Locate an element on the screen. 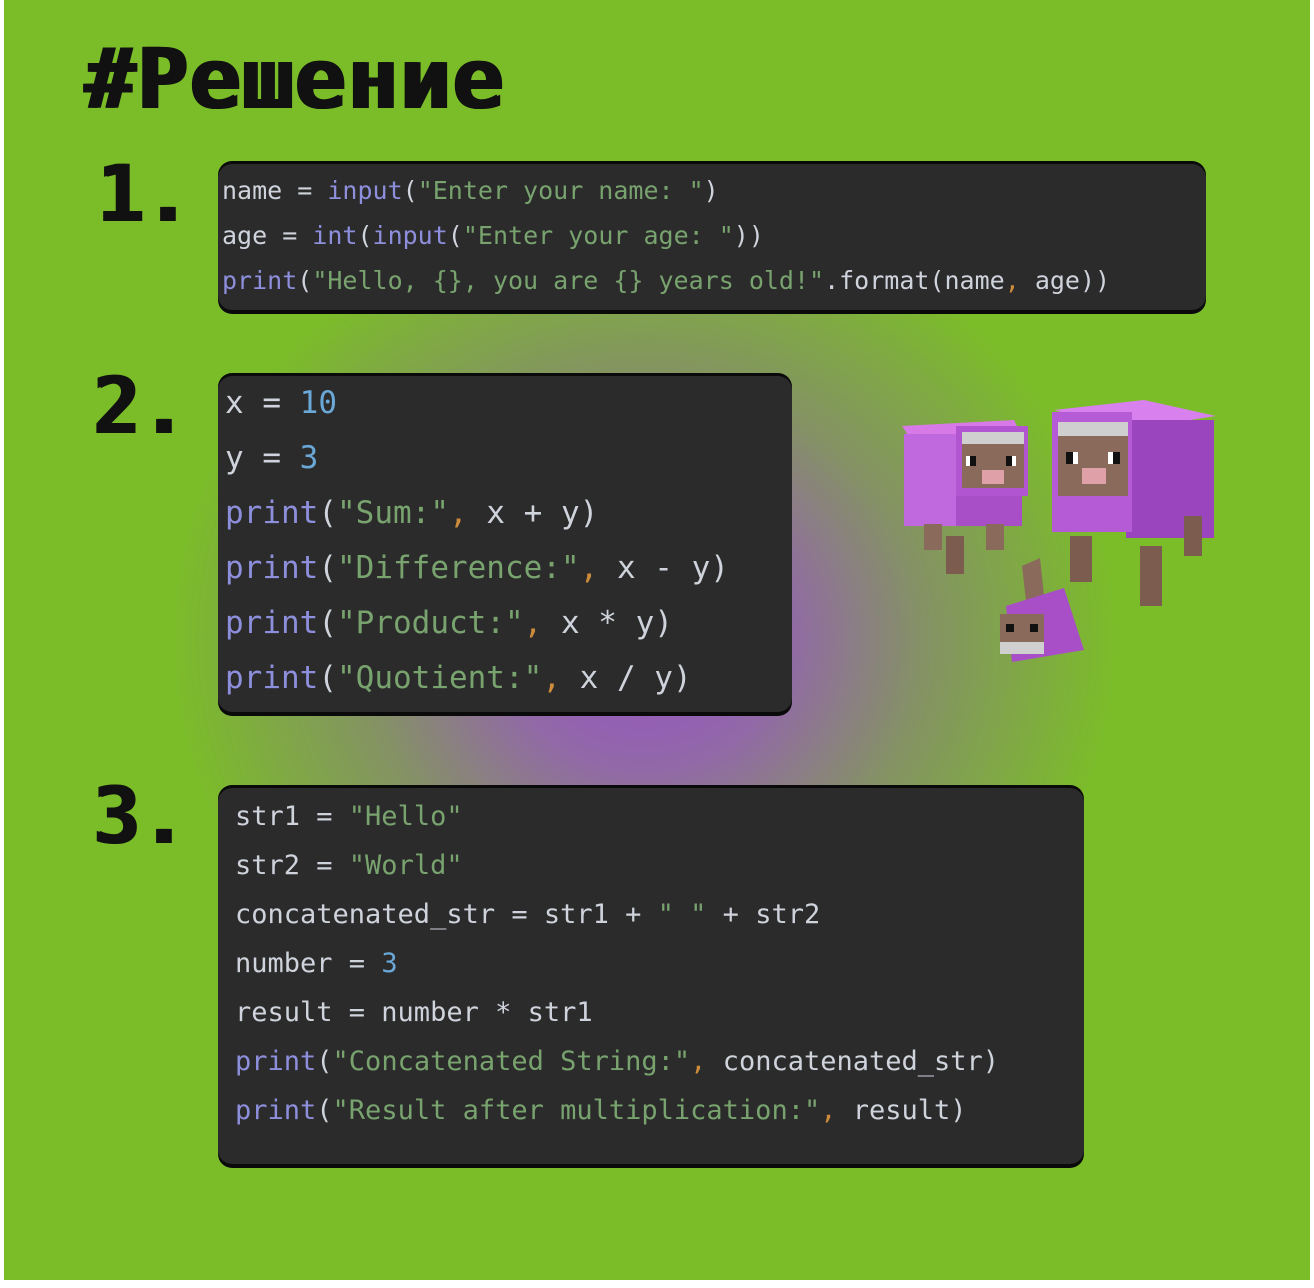 The image size is (1314, 1288). page-title: #Решение is located at coordinates (294, 79).